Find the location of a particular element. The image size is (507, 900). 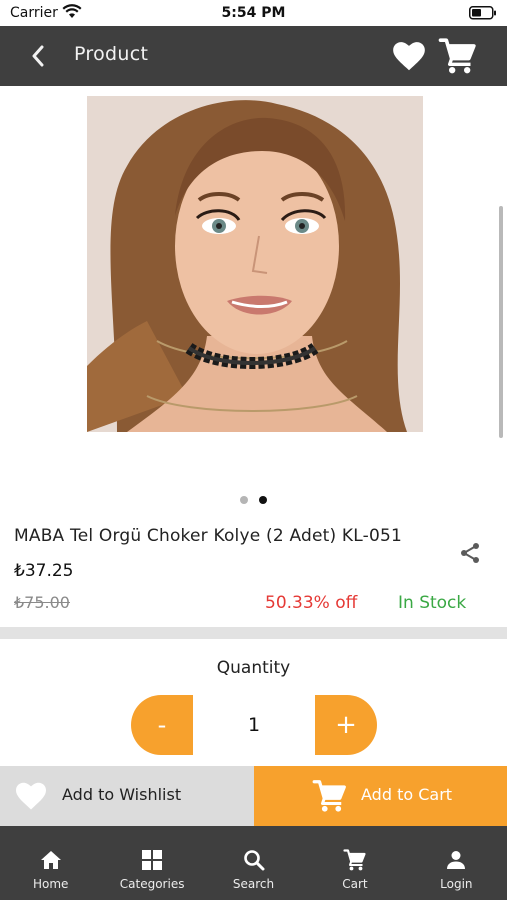

user-icon is located at coordinates (456, 860).